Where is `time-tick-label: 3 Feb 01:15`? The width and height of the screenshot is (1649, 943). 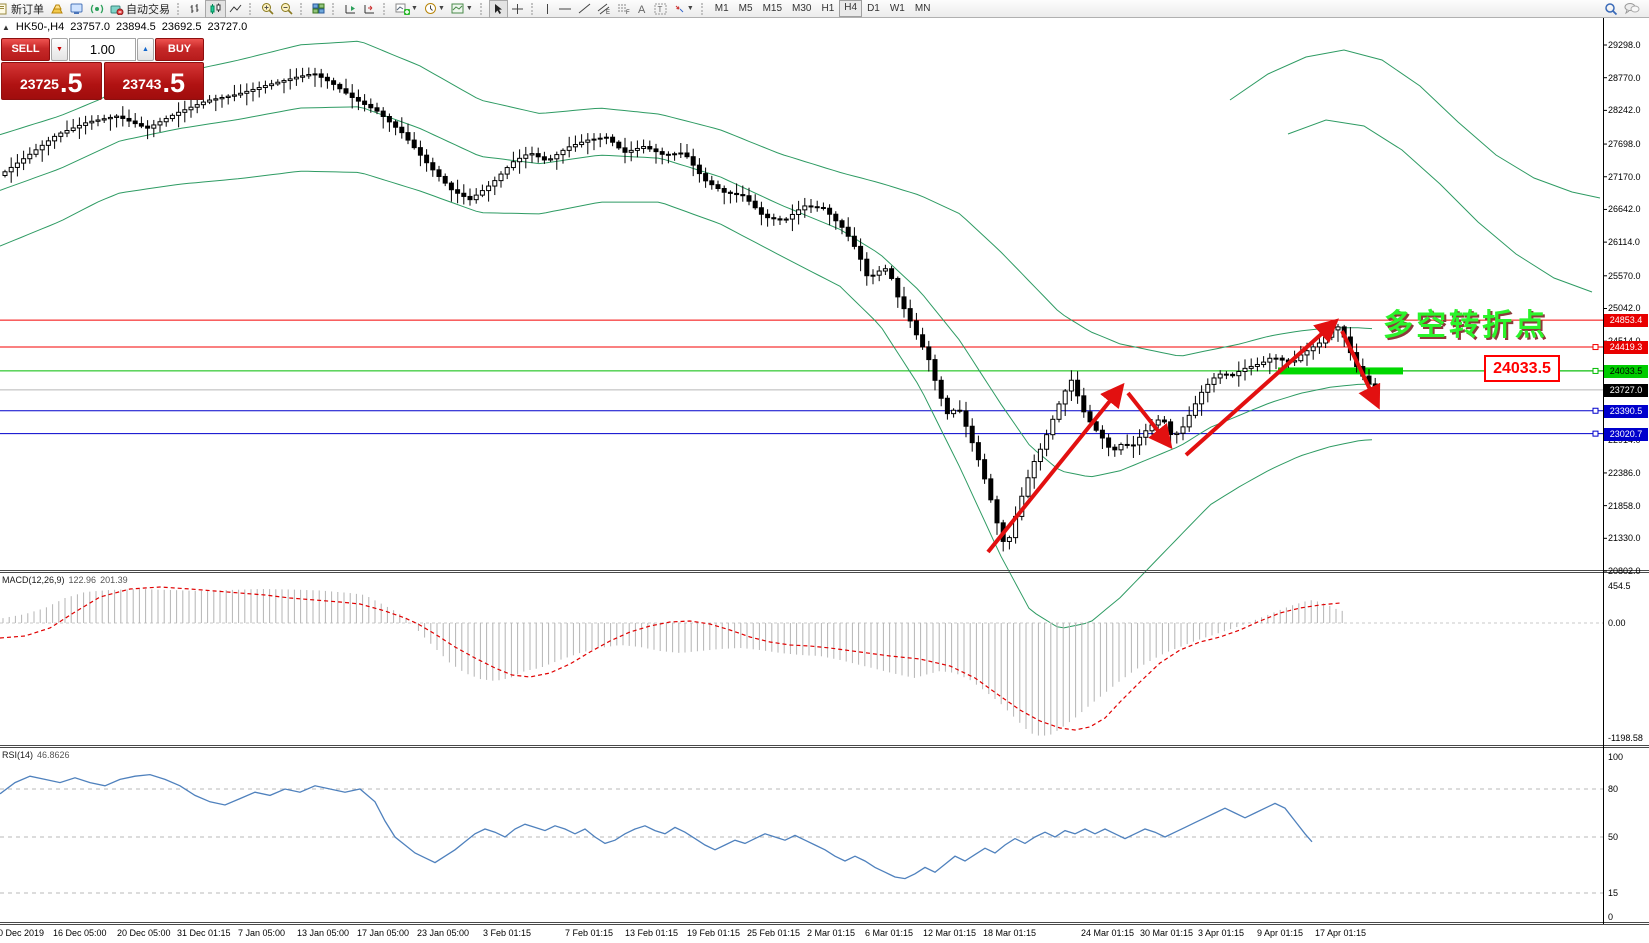
time-tick-label: 3 Feb 01:15 is located at coordinates (507, 933).